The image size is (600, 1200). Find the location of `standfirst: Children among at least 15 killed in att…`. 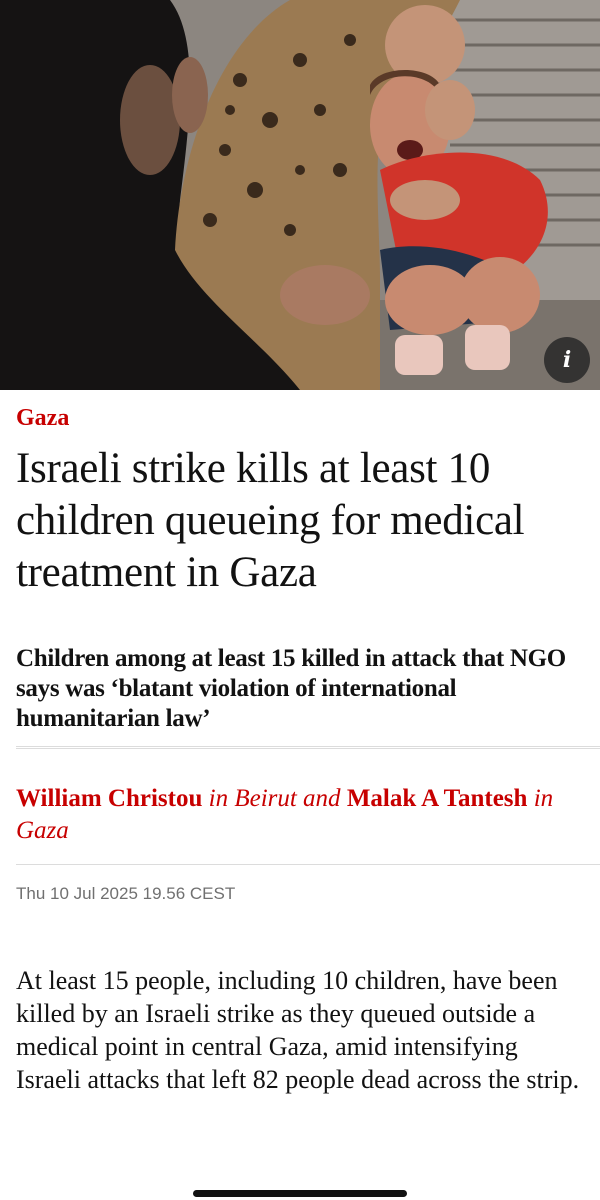

standfirst: Children among at least 15 killed in att… is located at coordinates (291, 688).